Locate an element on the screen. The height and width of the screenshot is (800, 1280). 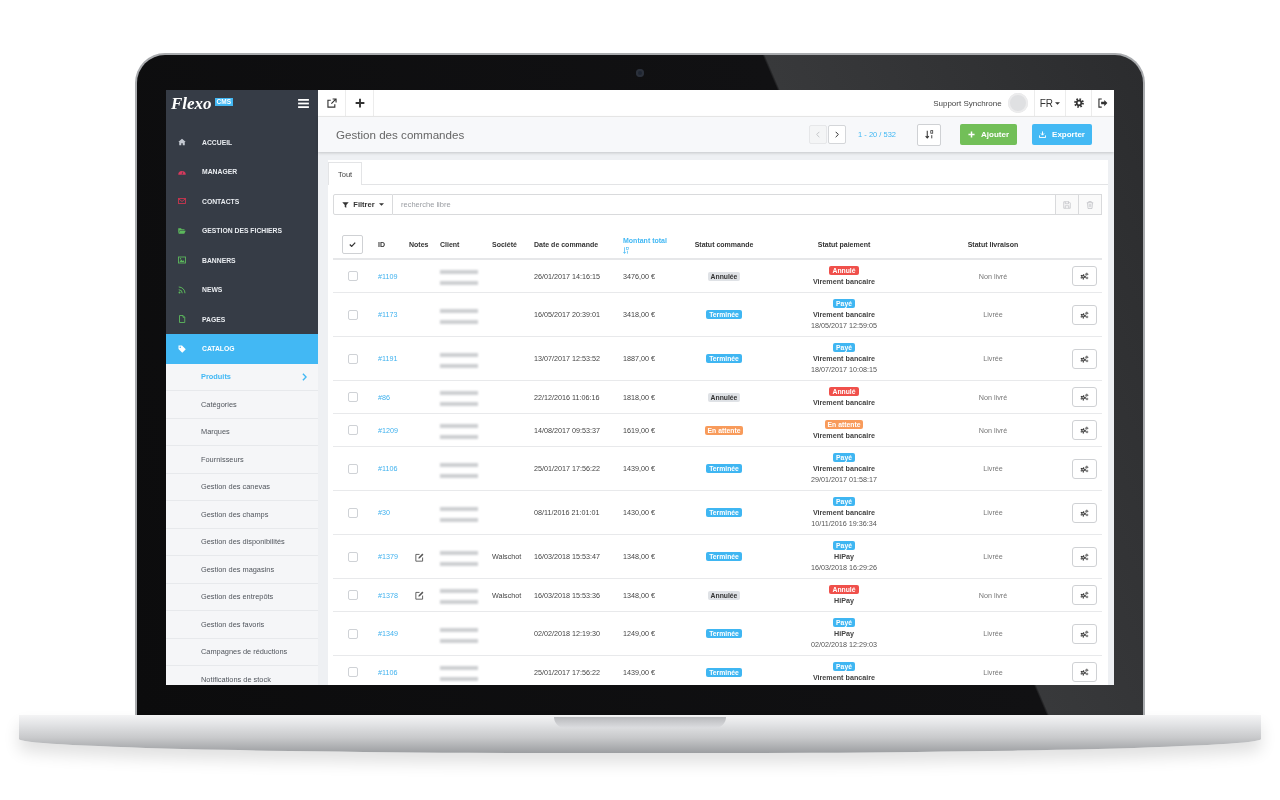
image-icon is located at coordinates (182, 260).